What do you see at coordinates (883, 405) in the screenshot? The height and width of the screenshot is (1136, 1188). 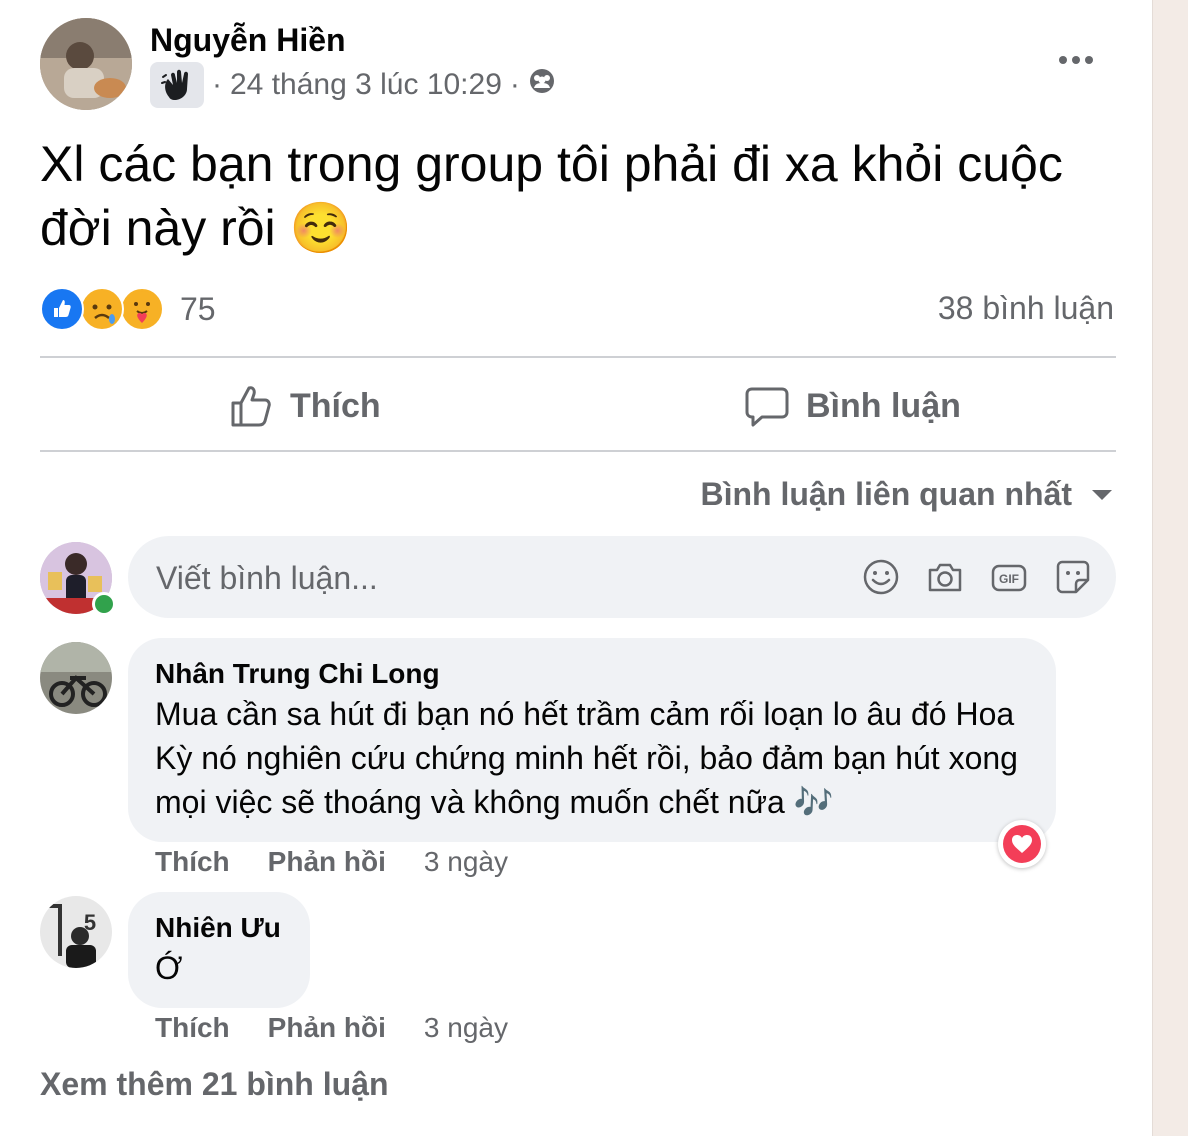 I see `comment-label: Bình luận` at bounding box center [883, 405].